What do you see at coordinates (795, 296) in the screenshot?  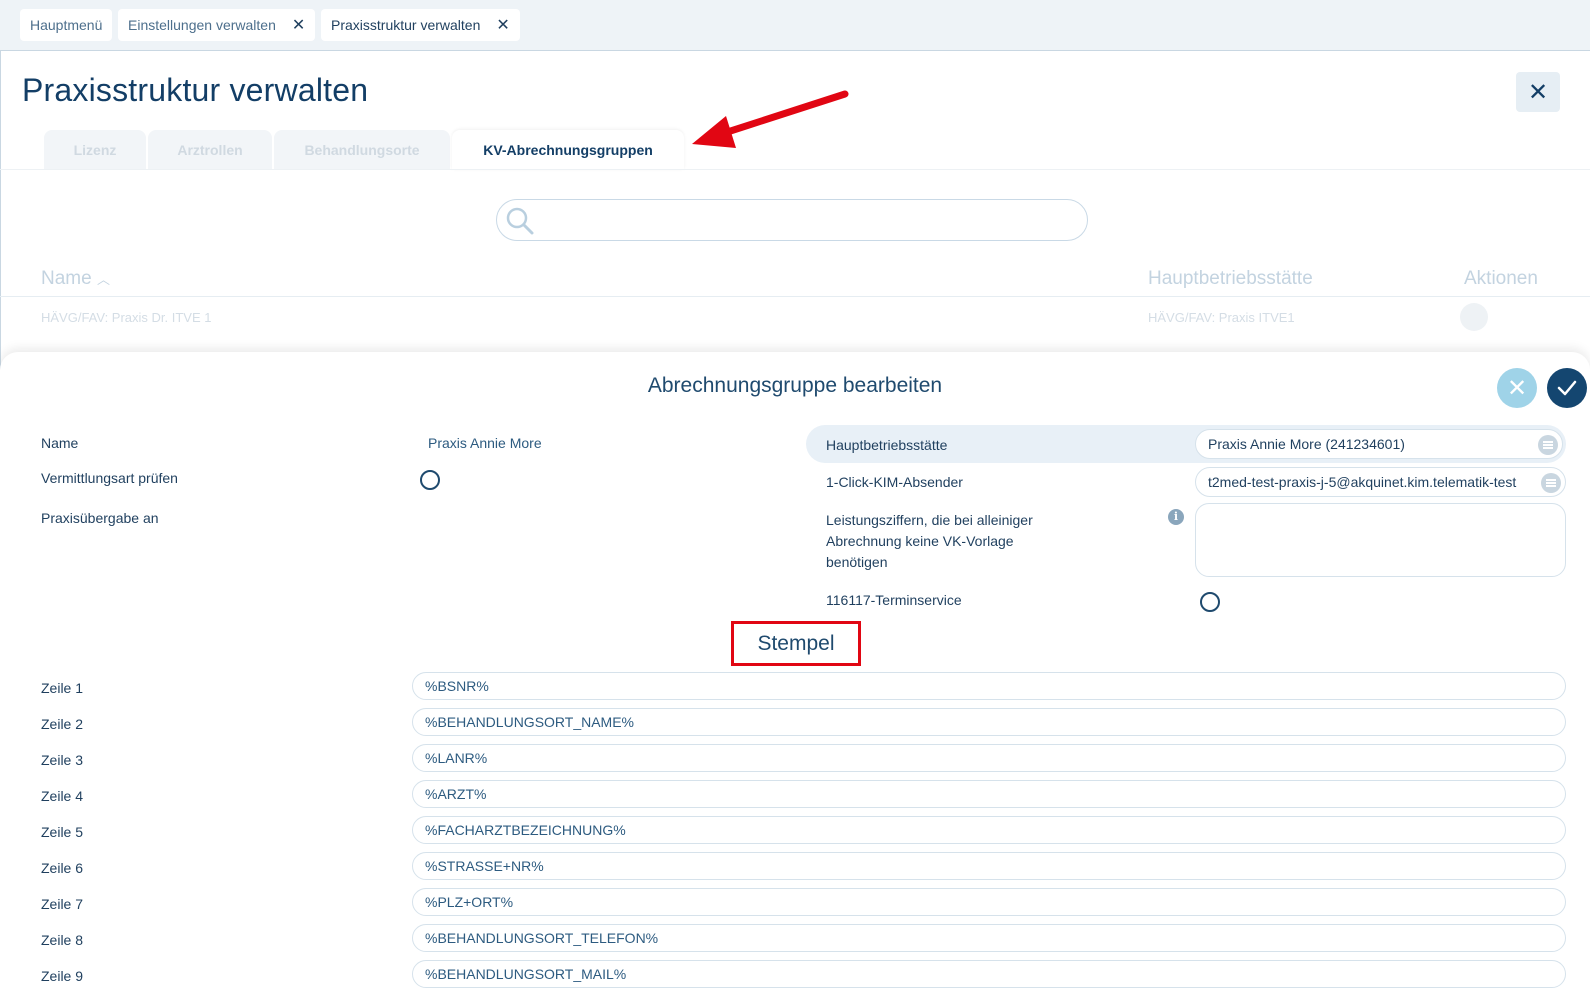 I see `list-divider` at bounding box center [795, 296].